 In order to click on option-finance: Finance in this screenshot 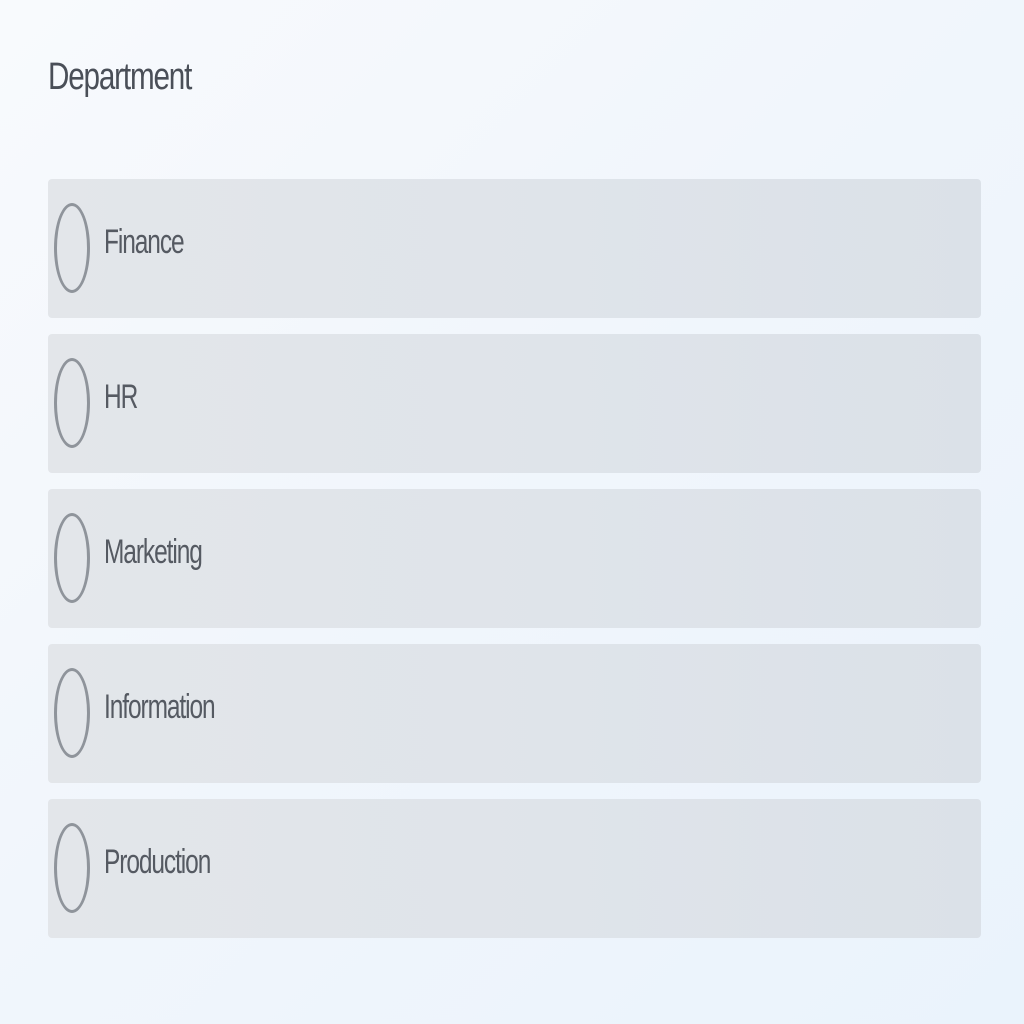, I will do `click(514, 248)`.